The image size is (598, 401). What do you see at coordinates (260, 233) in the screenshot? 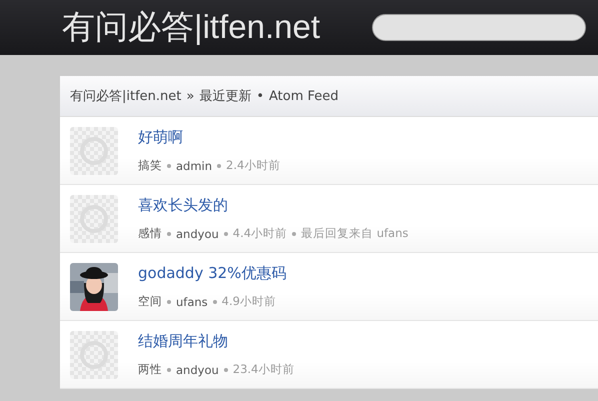
I see `post-time: 4.4小时前` at bounding box center [260, 233].